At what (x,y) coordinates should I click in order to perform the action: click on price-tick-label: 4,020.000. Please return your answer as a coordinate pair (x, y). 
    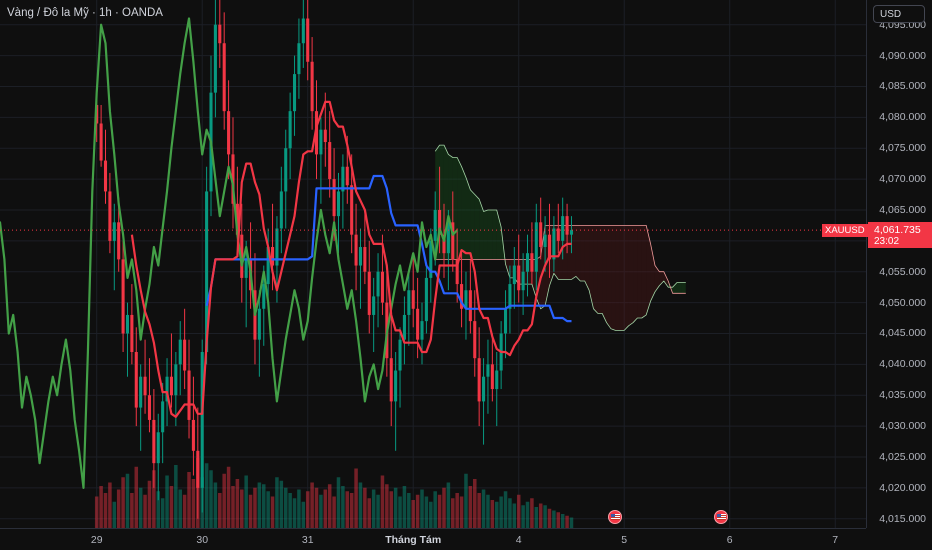
    Looking at the image, I should click on (902, 487).